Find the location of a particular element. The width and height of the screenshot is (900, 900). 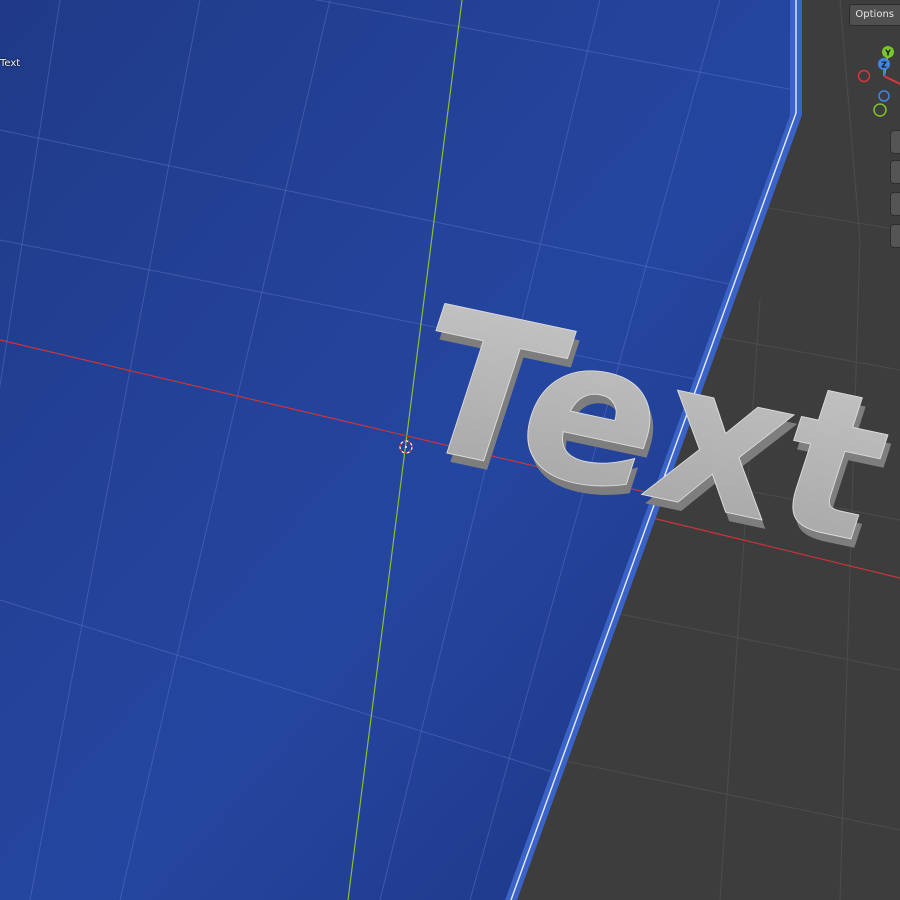

gizmo-neg-y-handle is located at coordinates (880, 110).